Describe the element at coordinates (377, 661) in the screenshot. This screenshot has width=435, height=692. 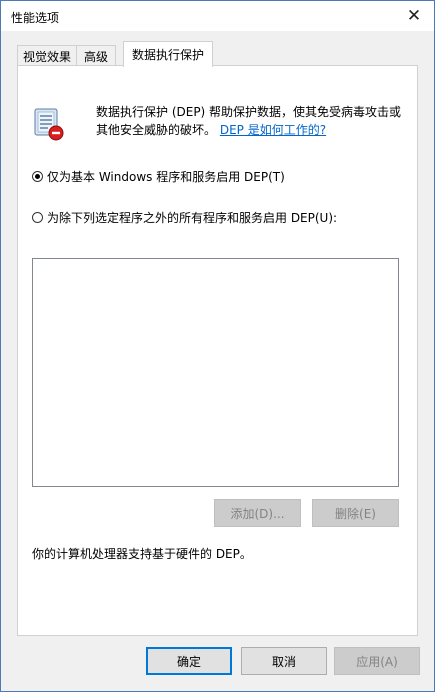
I see `apply-button: 应用(A)` at that location.